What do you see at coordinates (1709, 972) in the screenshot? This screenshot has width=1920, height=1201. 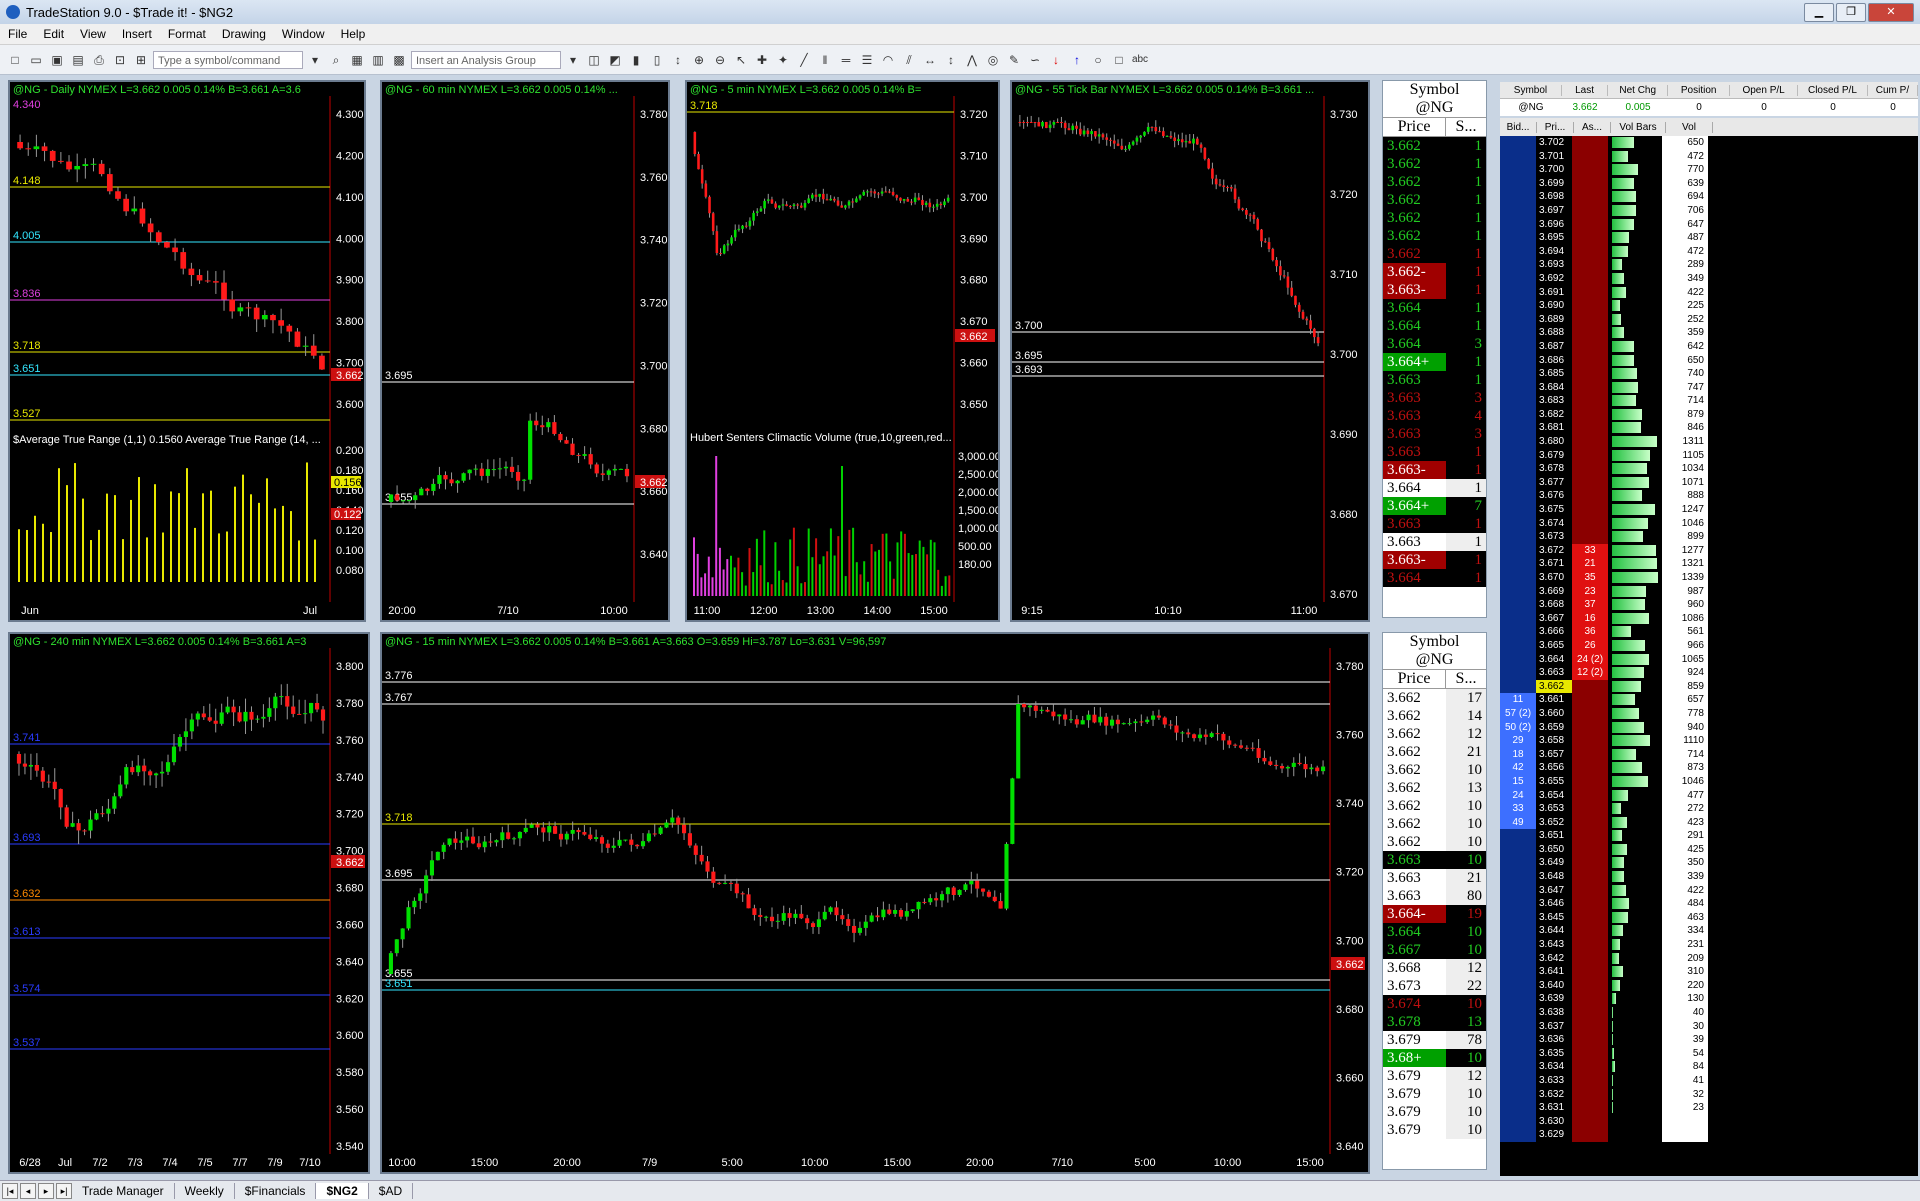 I see `dom-row: 3.641 310` at bounding box center [1709, 972].